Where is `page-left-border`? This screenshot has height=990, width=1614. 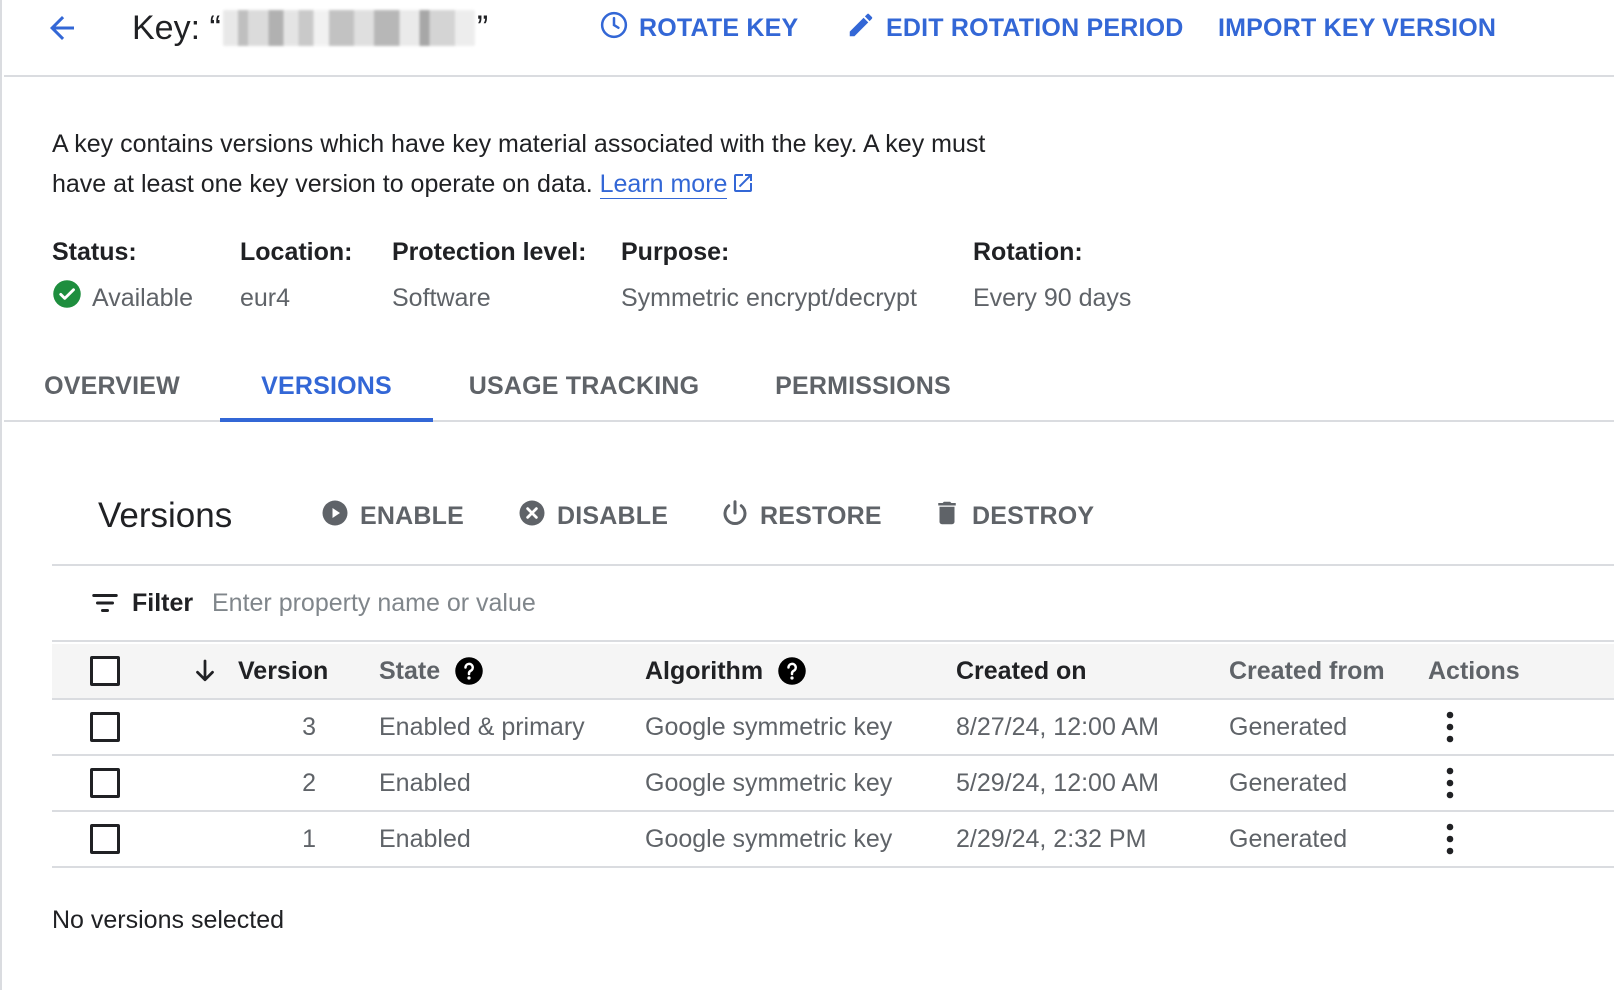 page-left-border is located at coordinates (2, 495).